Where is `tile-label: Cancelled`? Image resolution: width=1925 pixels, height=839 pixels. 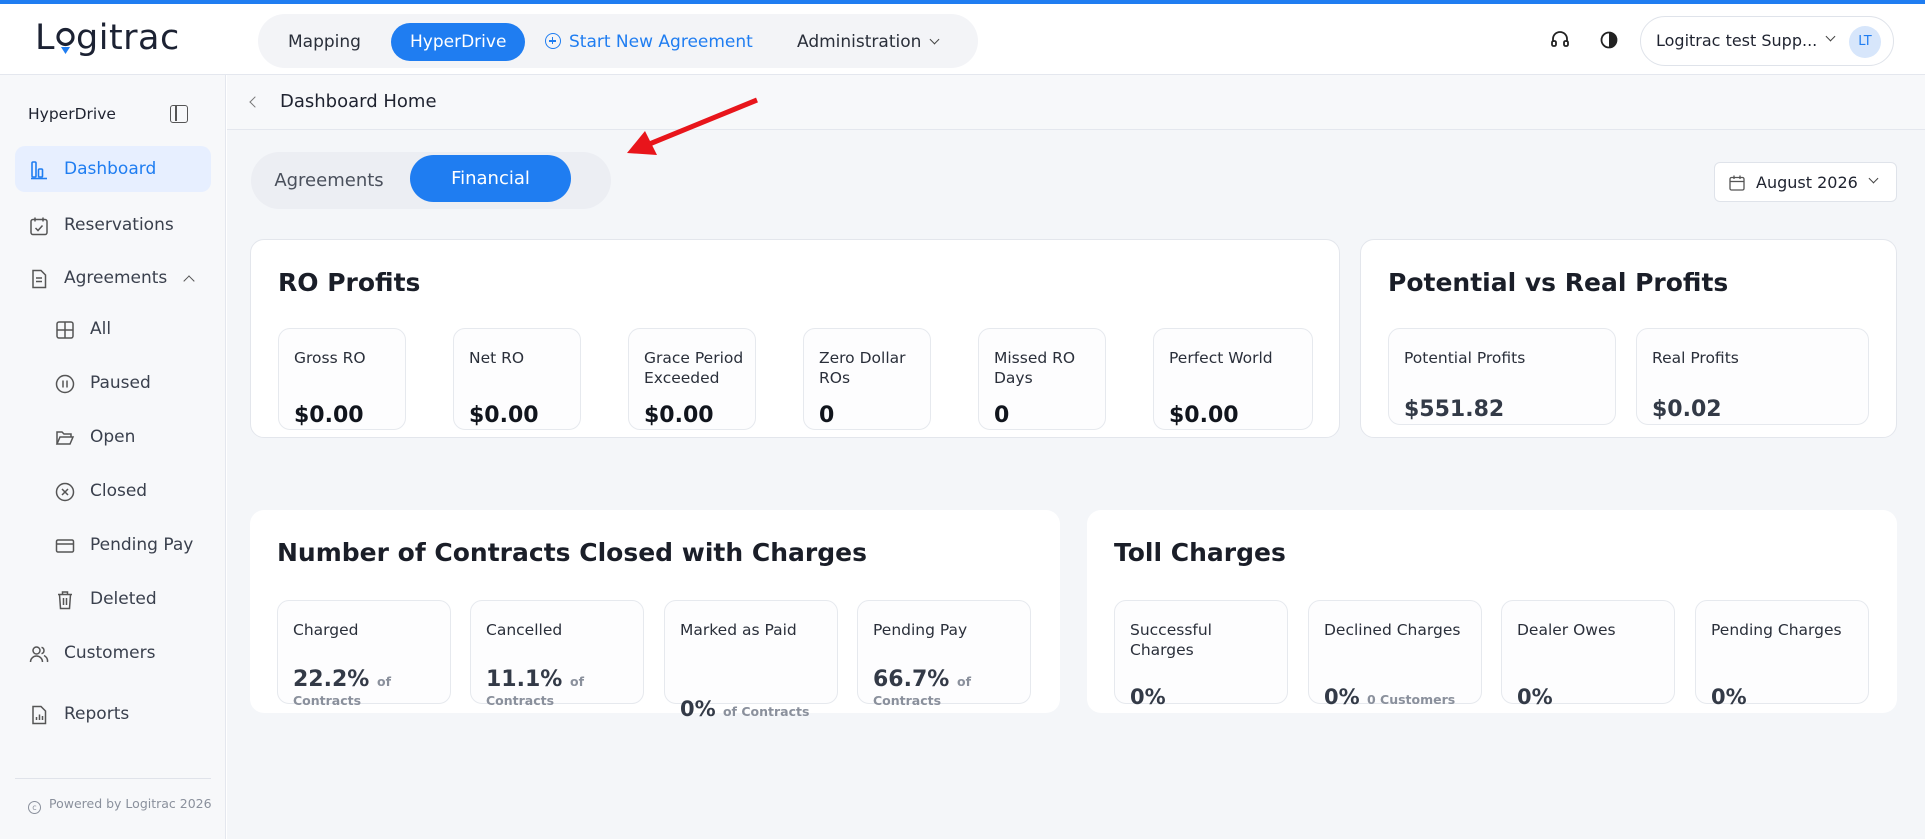
tile-label: Cancelled is located at coordinates (524, 630).